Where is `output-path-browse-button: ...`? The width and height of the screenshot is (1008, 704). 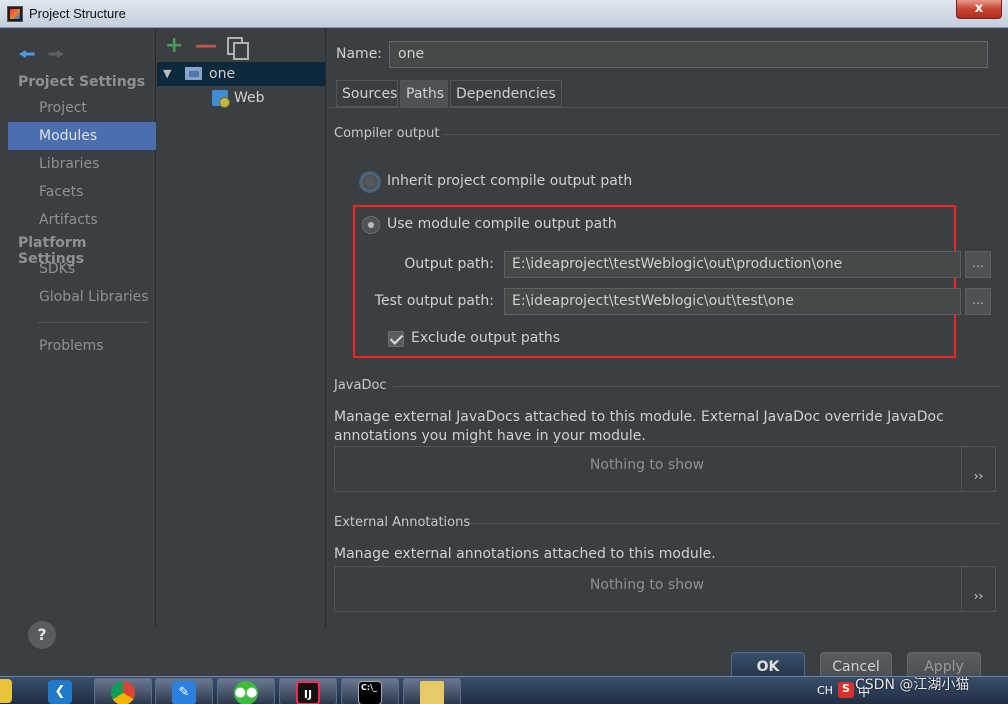
output-path-browse-button: ... is located at coordinates (978, 264).